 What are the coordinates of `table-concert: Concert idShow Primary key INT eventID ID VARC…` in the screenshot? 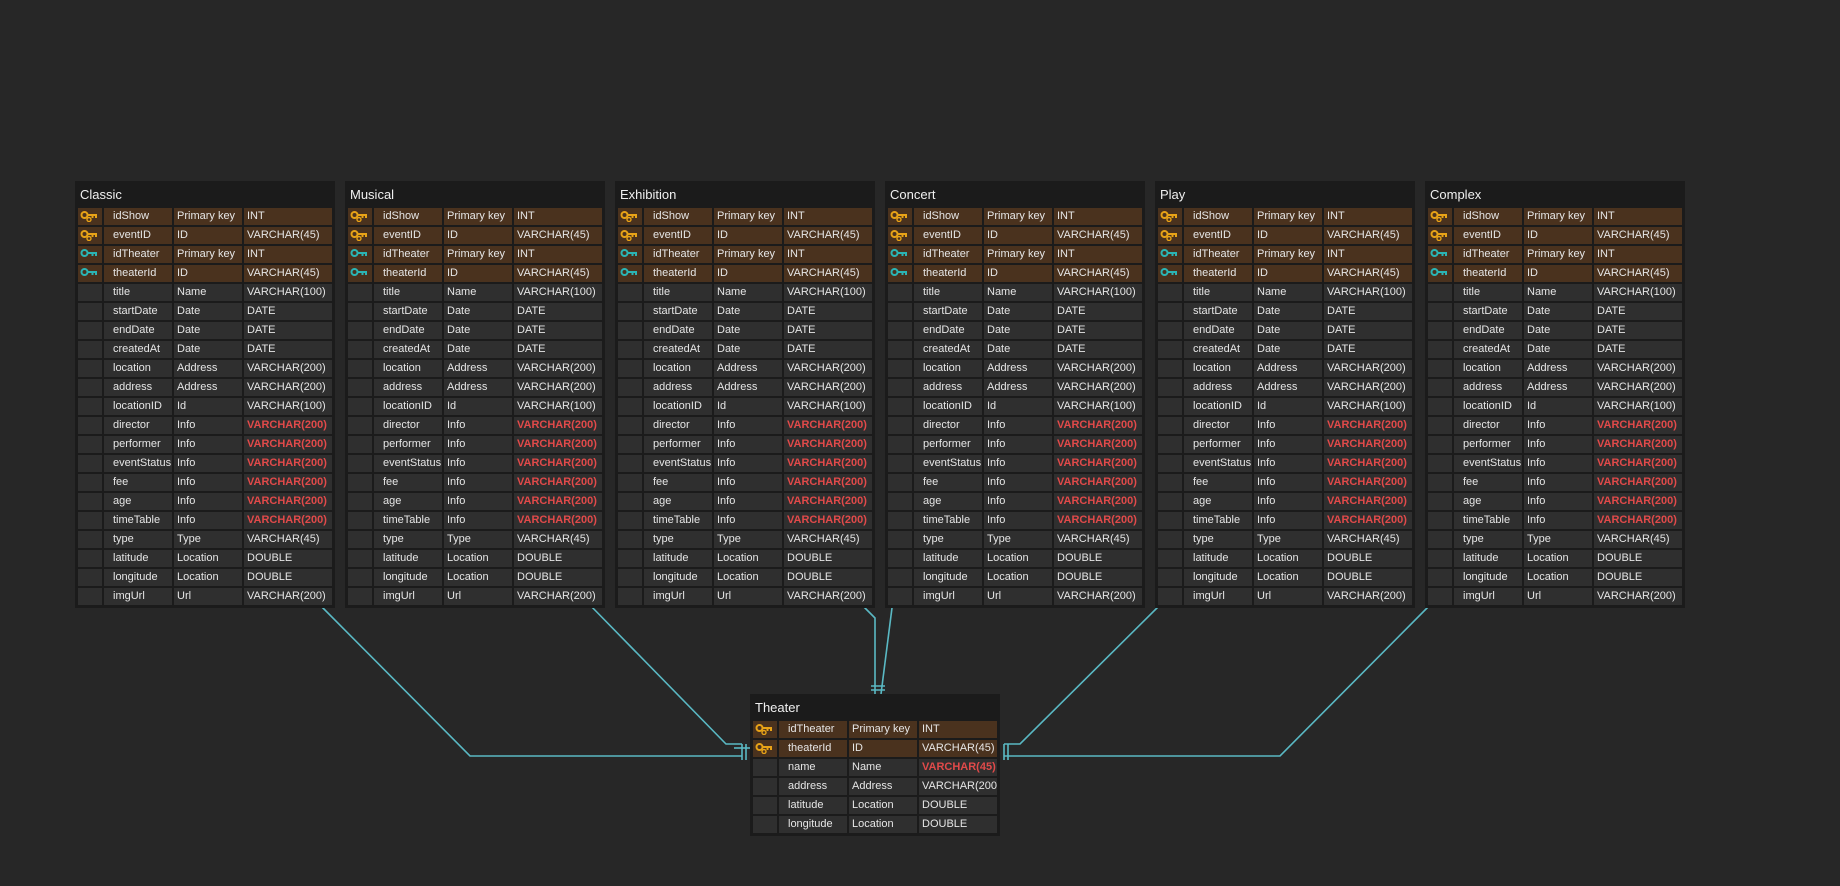 It's located at (1015, 394).